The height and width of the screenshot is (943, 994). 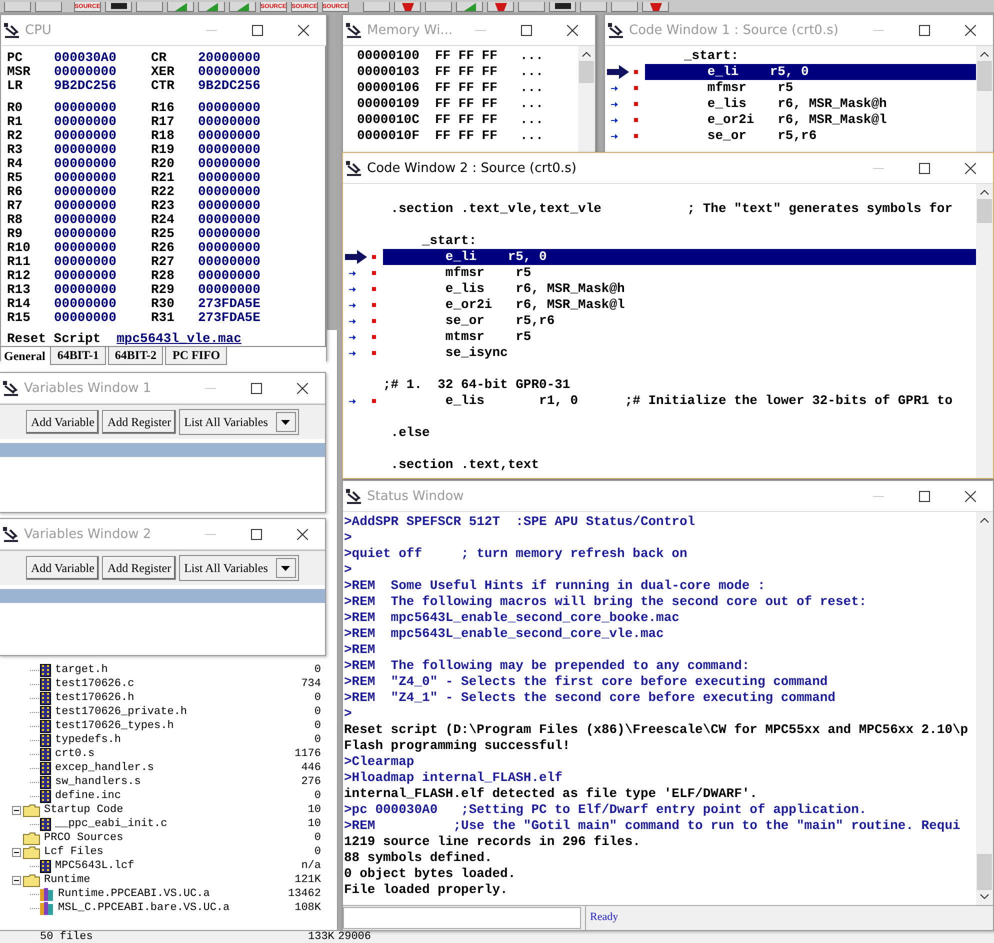 I want to click on tree-item: crt0.s, so click(x=75, y=754).